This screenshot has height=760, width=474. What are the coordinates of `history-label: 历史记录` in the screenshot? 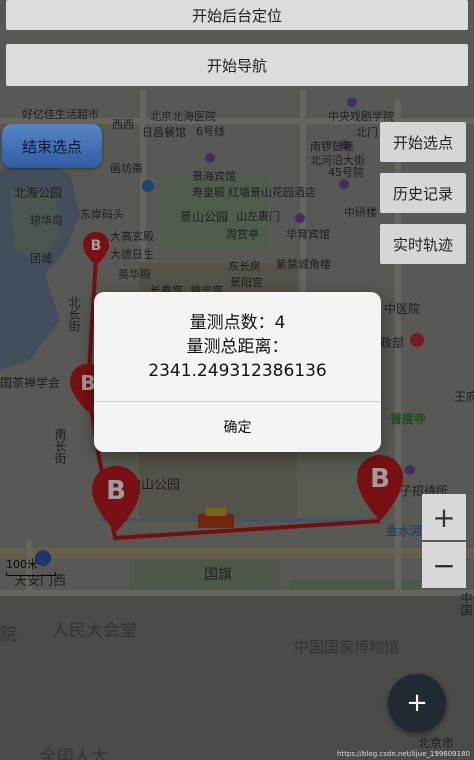 It's located at (422, 193).